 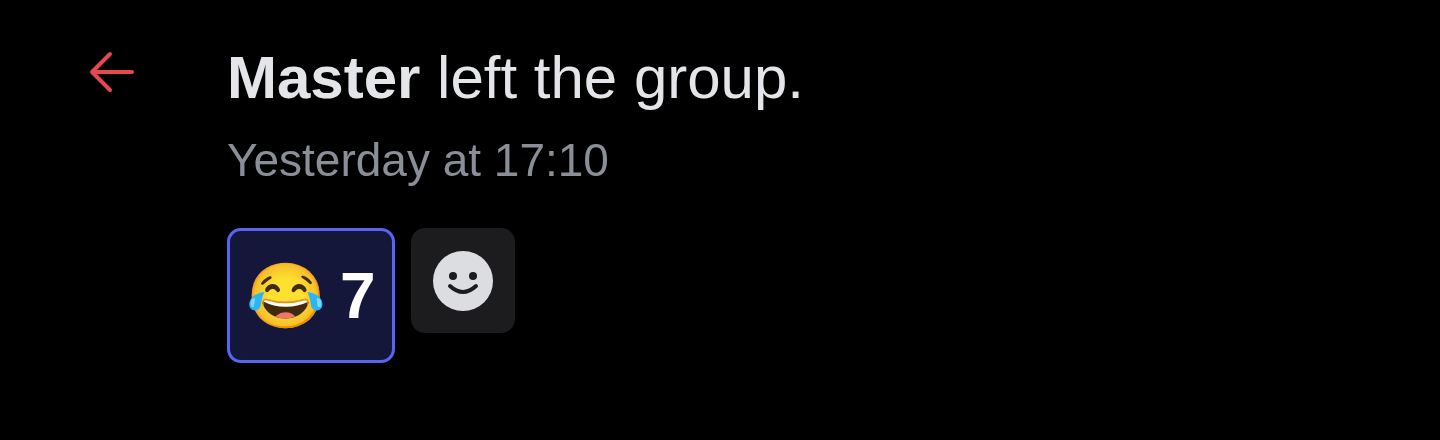 What do you see at coordinates (311, 295) in the screenshot?
I see `reaction-button: 😂 7` at bounding box center [311, 295].